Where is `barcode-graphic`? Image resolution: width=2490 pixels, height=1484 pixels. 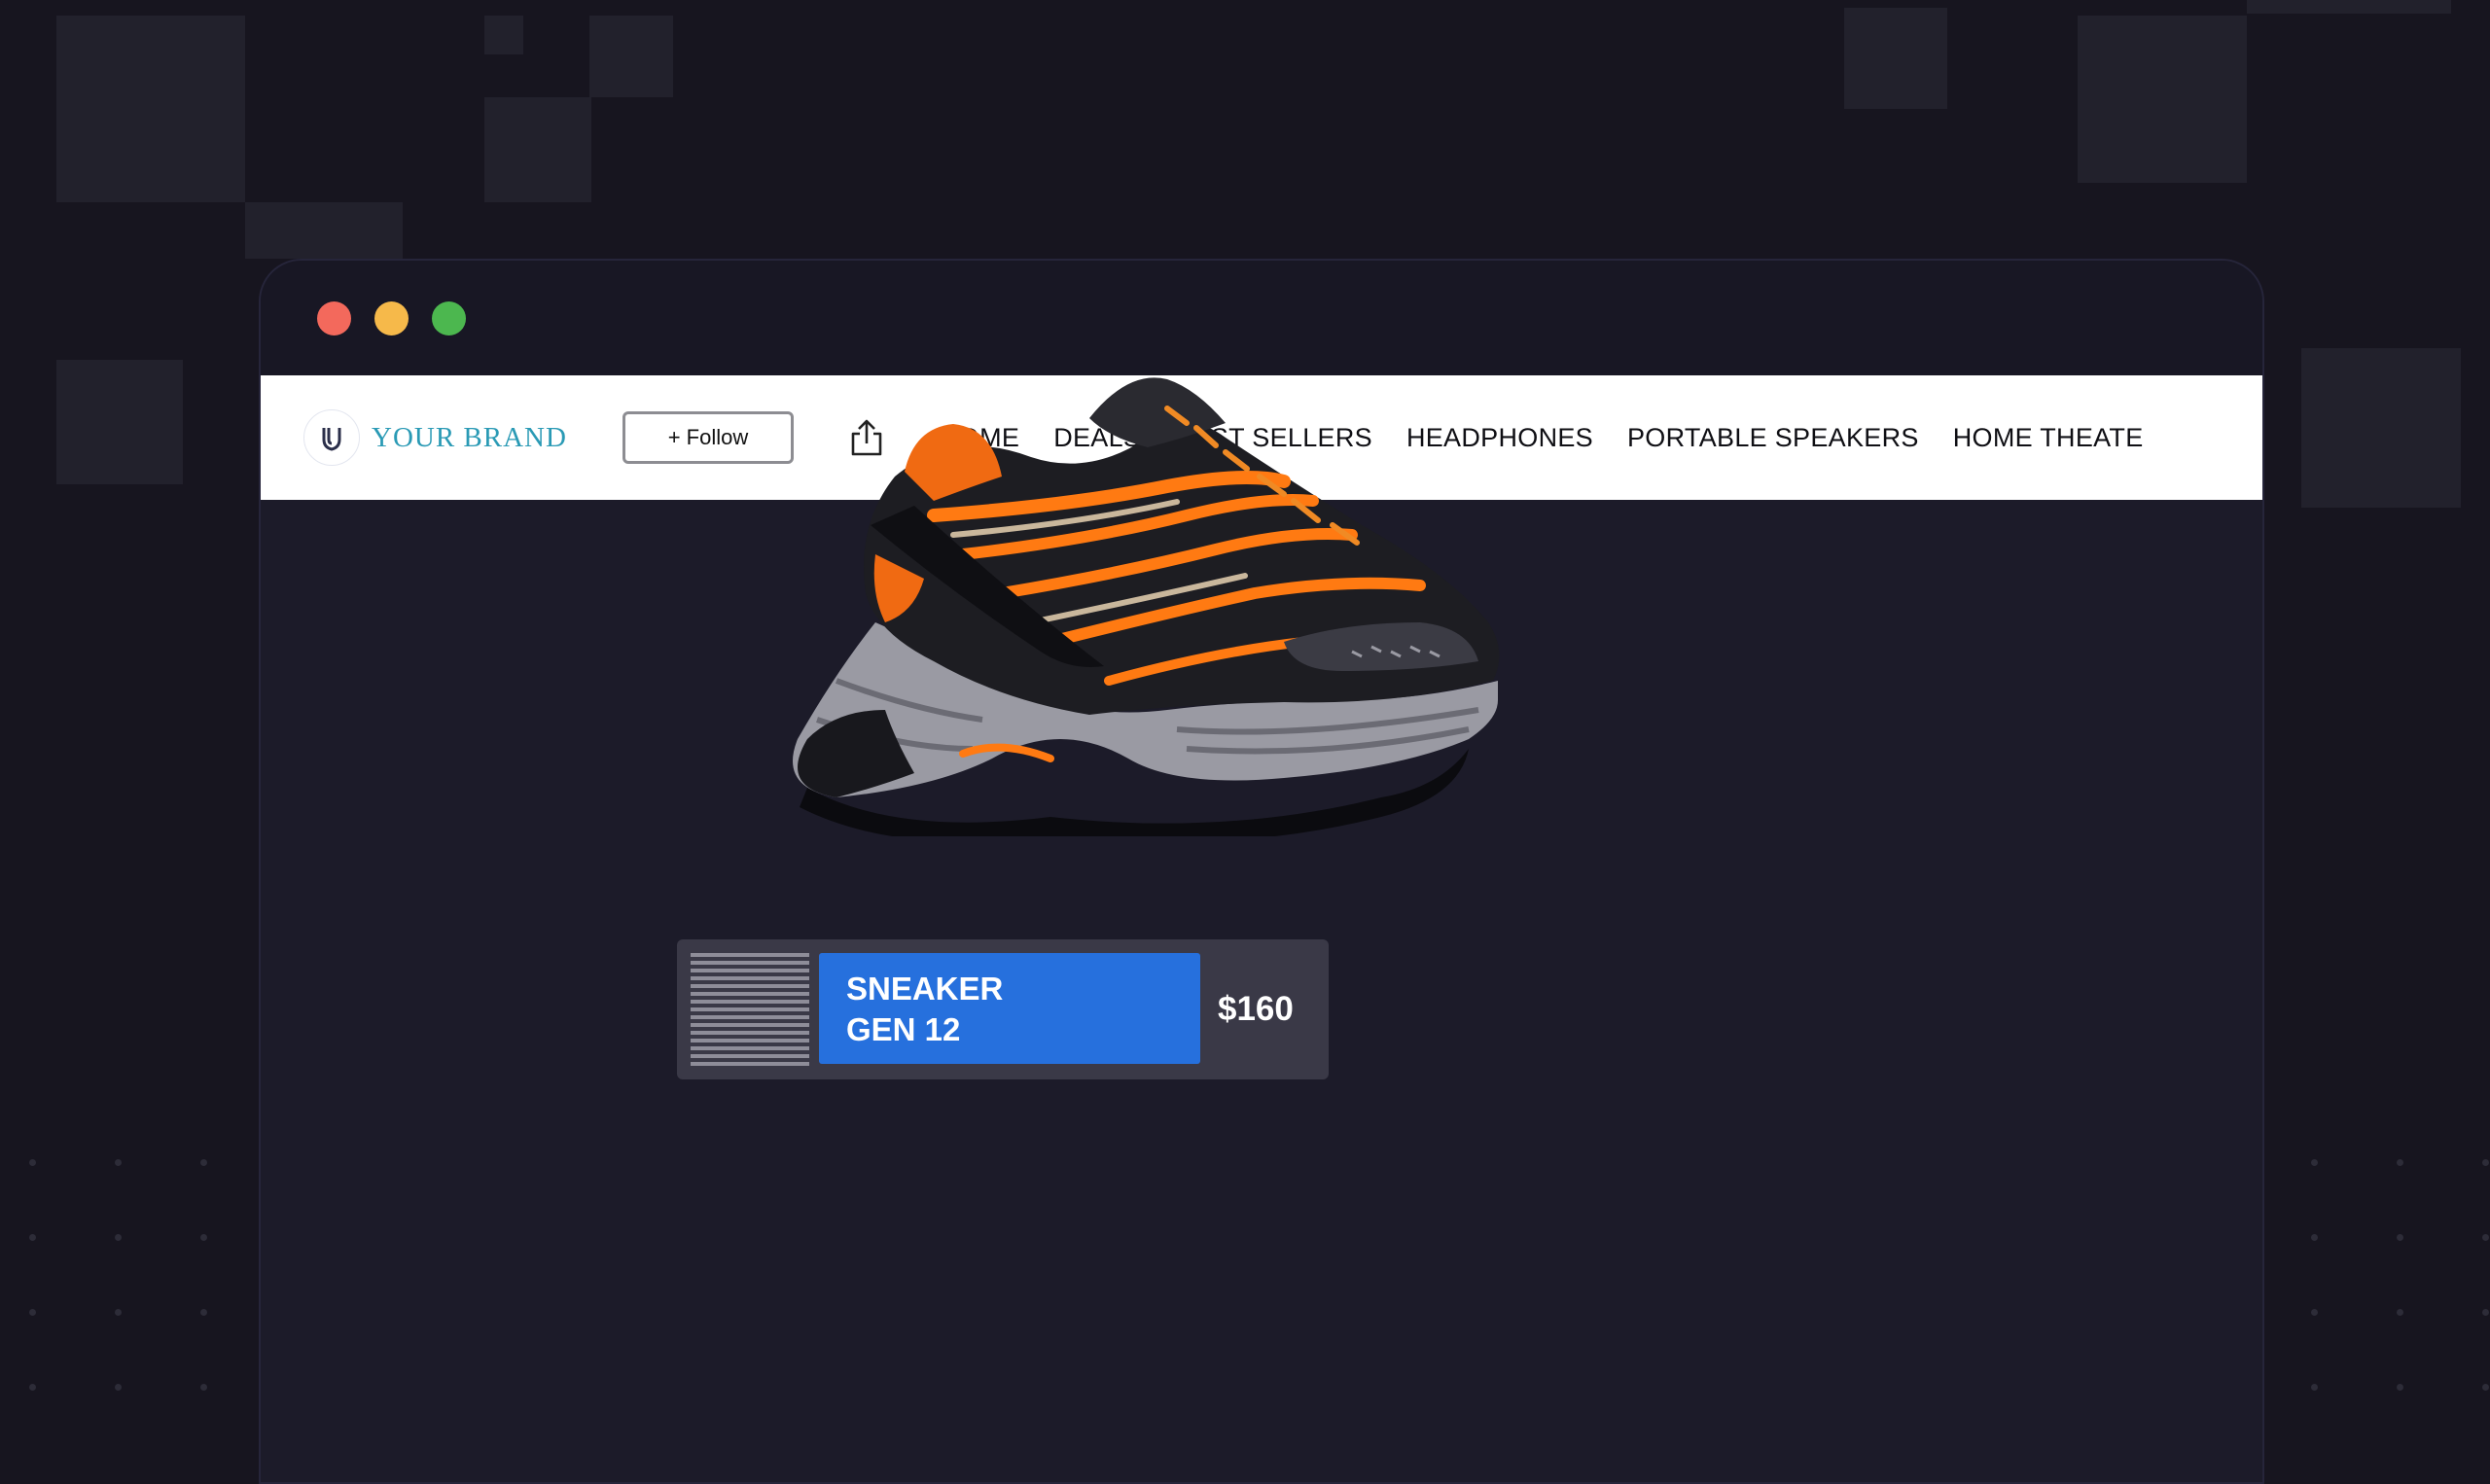
barcode-graphic is located at coordinates (750, 1009).